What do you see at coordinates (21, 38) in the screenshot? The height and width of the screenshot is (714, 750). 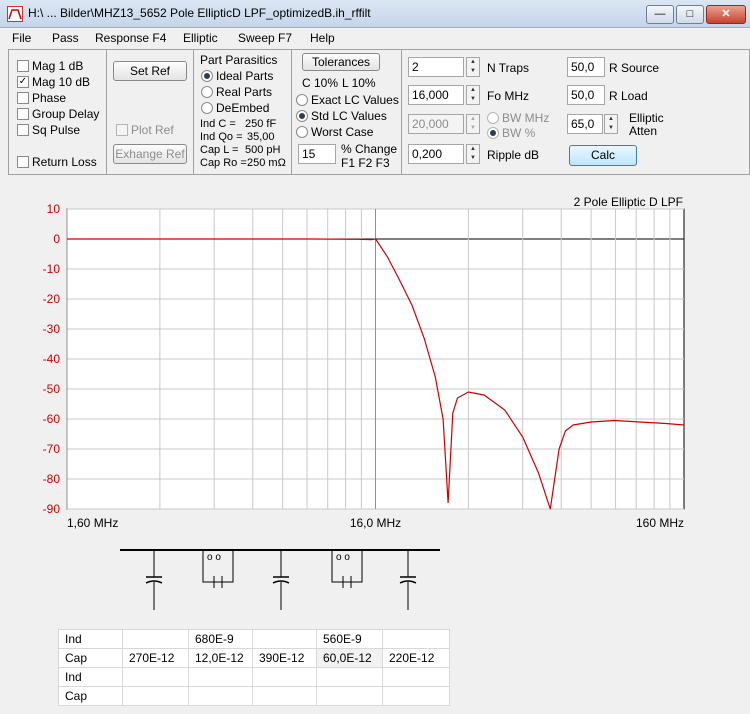 I see `menu-file: File` at bounding box center [21, 38].